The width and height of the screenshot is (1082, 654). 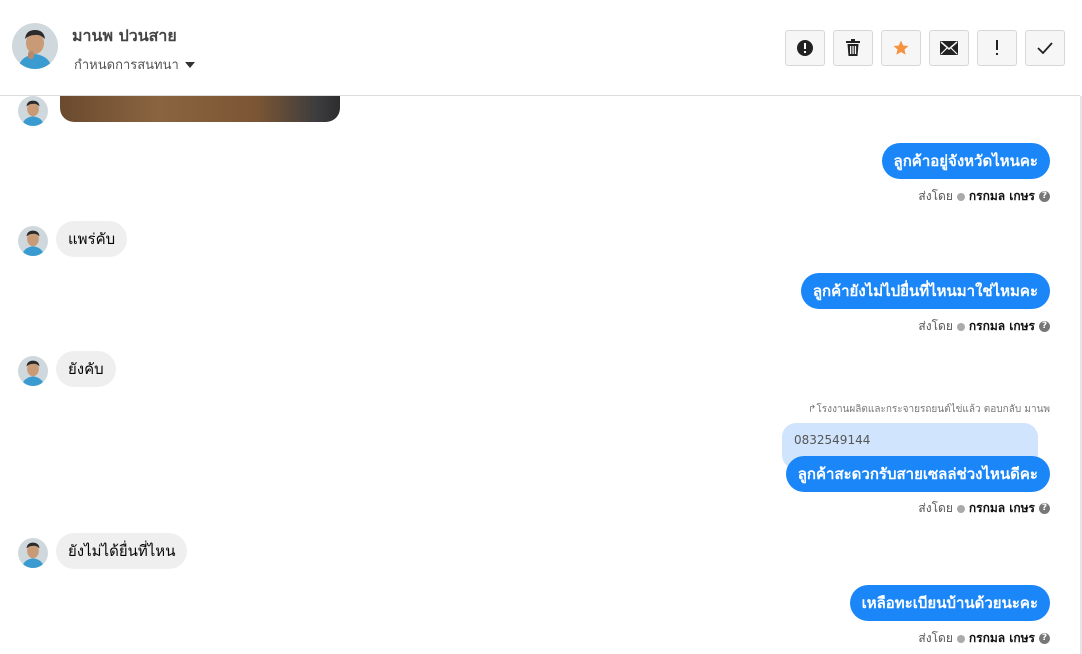 I want to click on contact-name: มานพ ปวนสาย, so click(x=124, y=35).